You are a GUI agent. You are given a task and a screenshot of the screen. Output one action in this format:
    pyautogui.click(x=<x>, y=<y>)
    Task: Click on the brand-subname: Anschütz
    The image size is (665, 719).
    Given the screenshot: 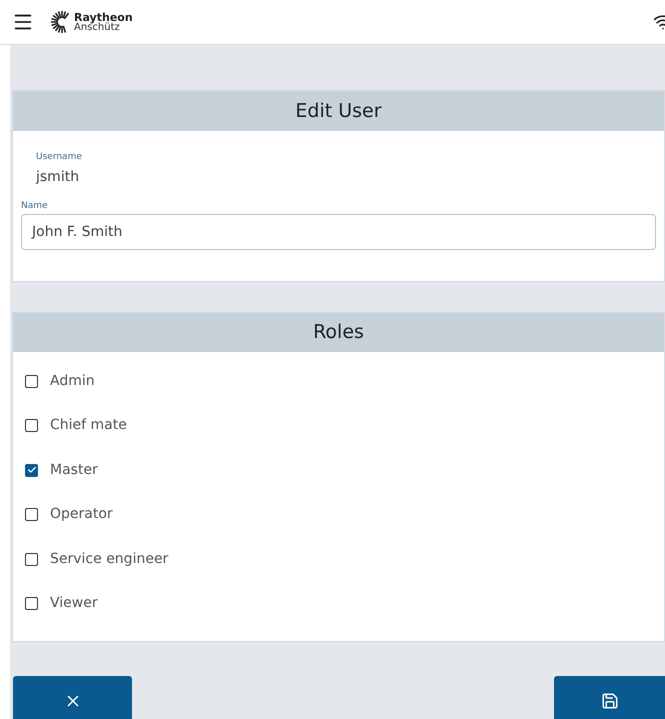 What is the action you would take?
    pyautogui.click(x=97, y=27)
    